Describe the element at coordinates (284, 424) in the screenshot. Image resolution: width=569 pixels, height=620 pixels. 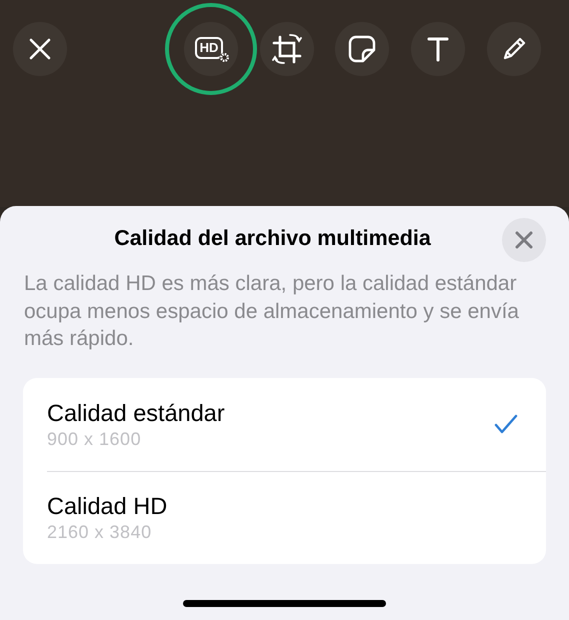
I see `quality-option: Calidad estándar 900 x 1600` at that location.